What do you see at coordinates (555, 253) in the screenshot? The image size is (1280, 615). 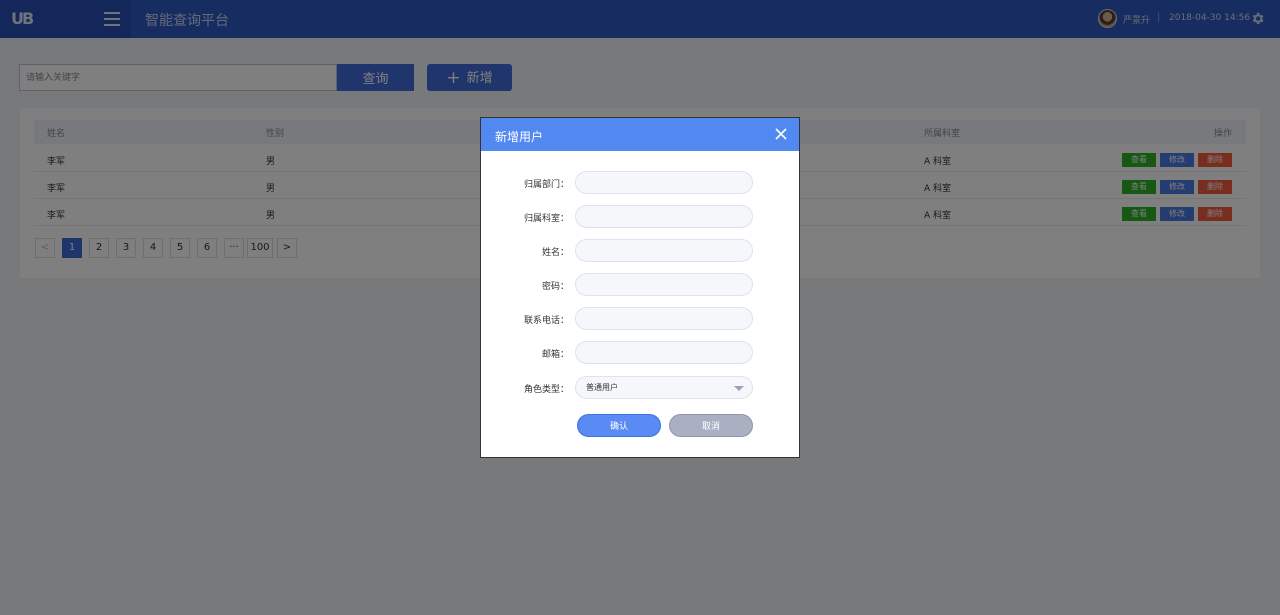 I see `name-label: 姓名：` at bounding box center [555, 253].